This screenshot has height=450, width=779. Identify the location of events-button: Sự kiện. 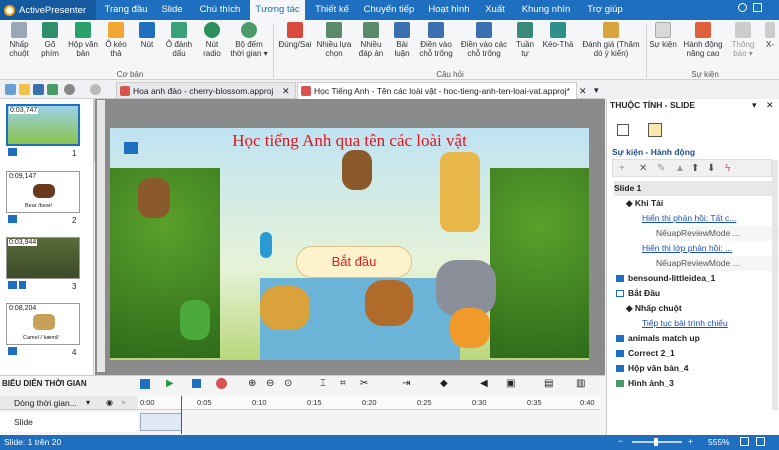
(663, 46).